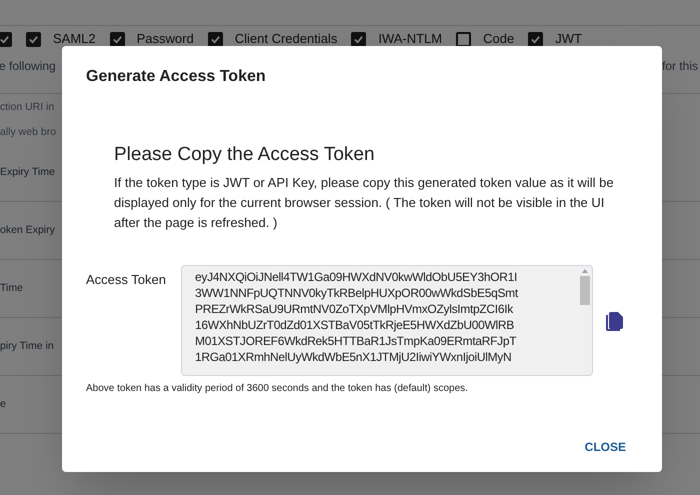  What do you see at coordinates (410, 39) in the screenshot?
I see `checkbox-label: IWA-NTLM` at bounding box center [410, 39].